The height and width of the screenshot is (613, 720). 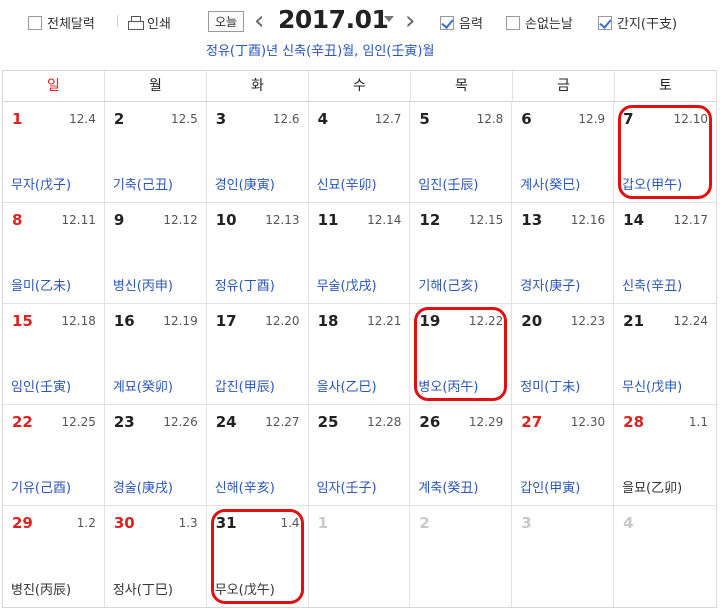 I want to click on day-ganzhi: 계축(癸丑), so click(x=448, y=488).